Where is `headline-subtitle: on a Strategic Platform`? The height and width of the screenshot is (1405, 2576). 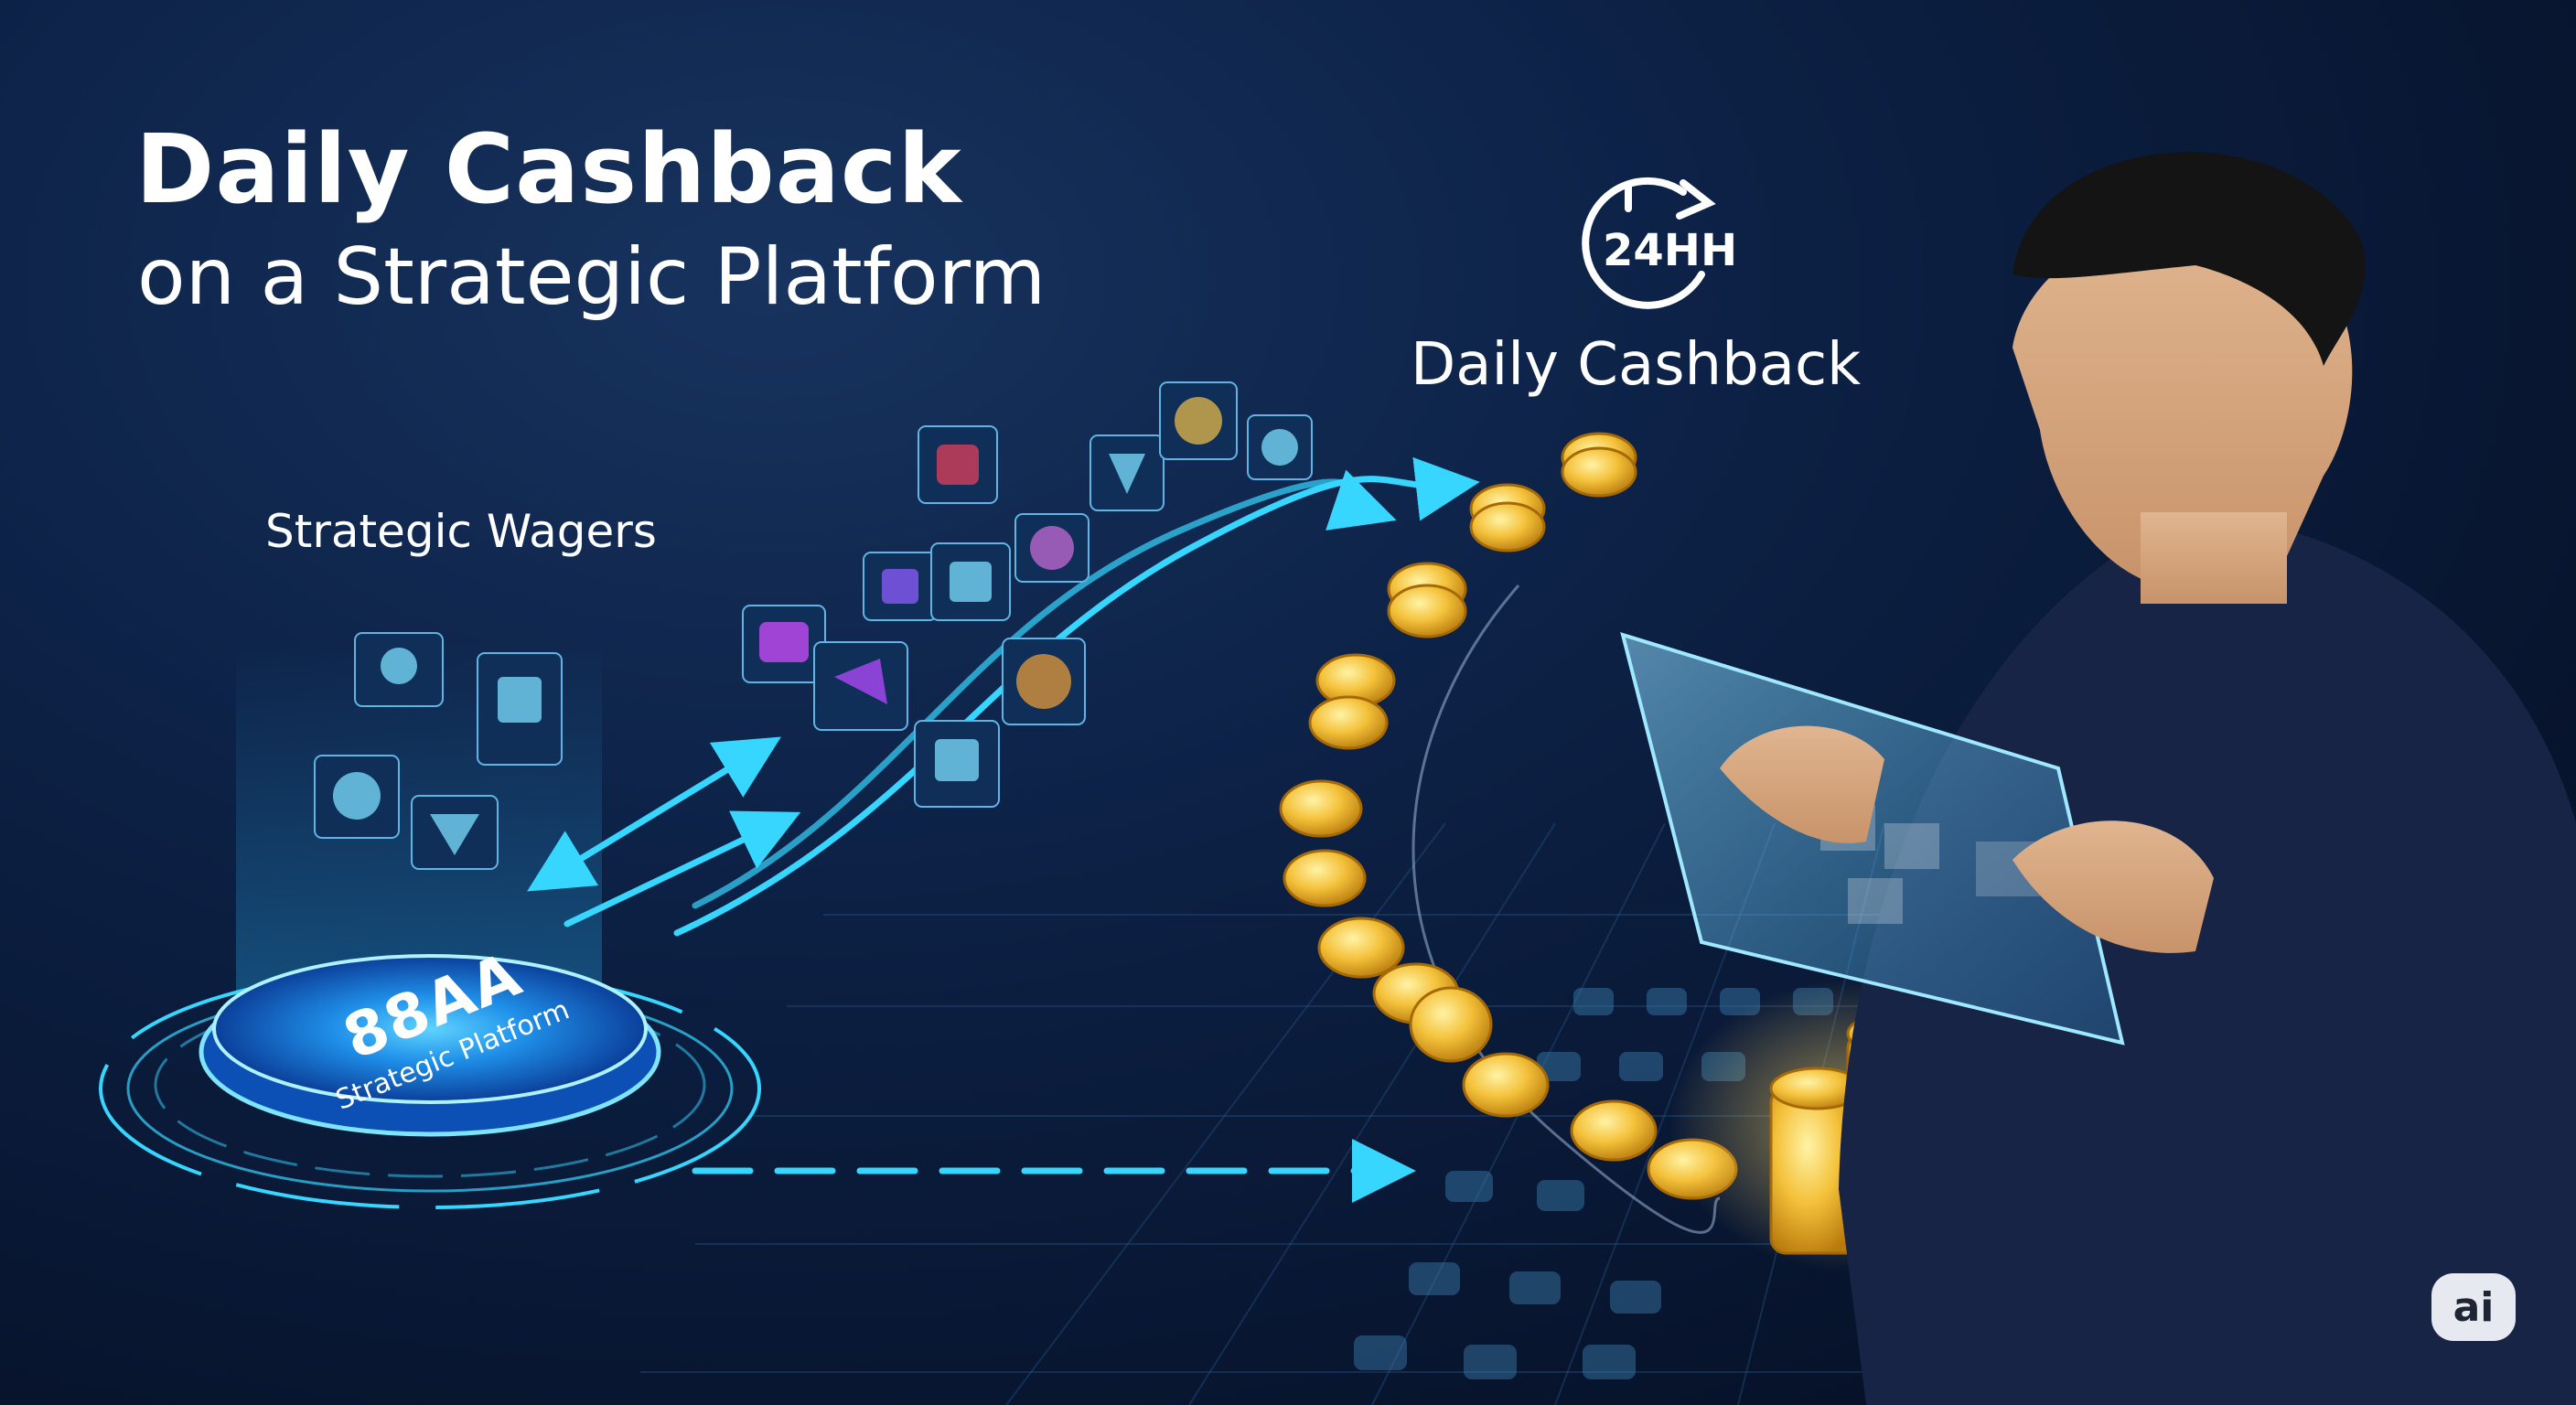
headline-subtitle: on a Strategic Platform is located at coordinates (592, 277).